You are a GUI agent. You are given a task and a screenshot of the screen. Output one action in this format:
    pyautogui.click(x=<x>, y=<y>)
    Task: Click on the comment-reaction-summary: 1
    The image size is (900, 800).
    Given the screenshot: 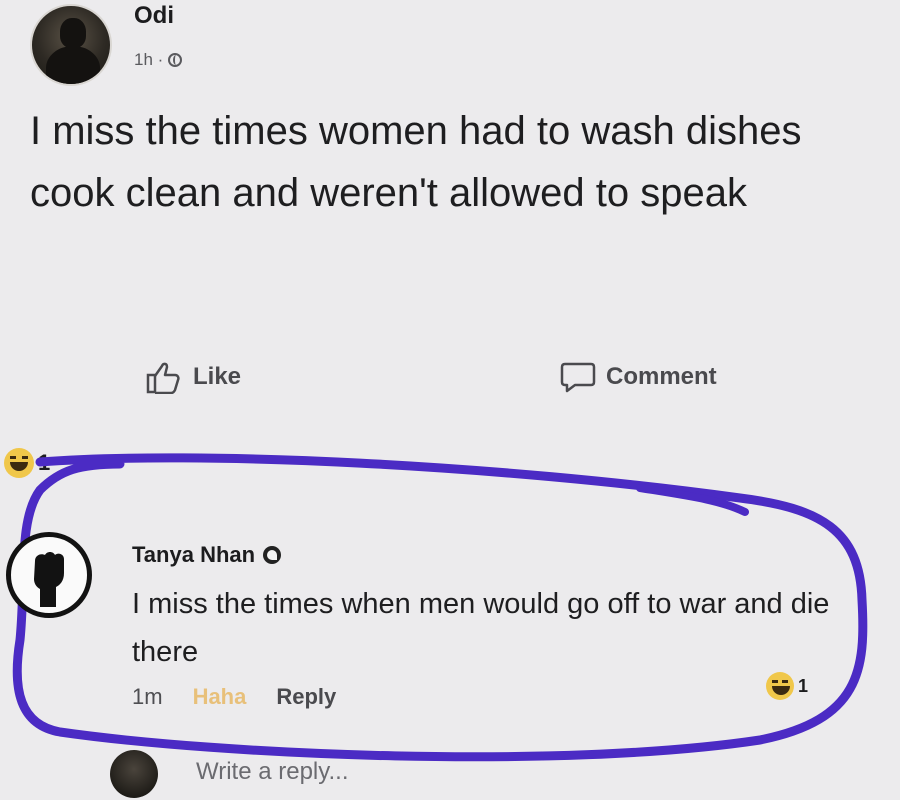 What is the action you would take?
    pyautogui.click(x=787, y=686)
    